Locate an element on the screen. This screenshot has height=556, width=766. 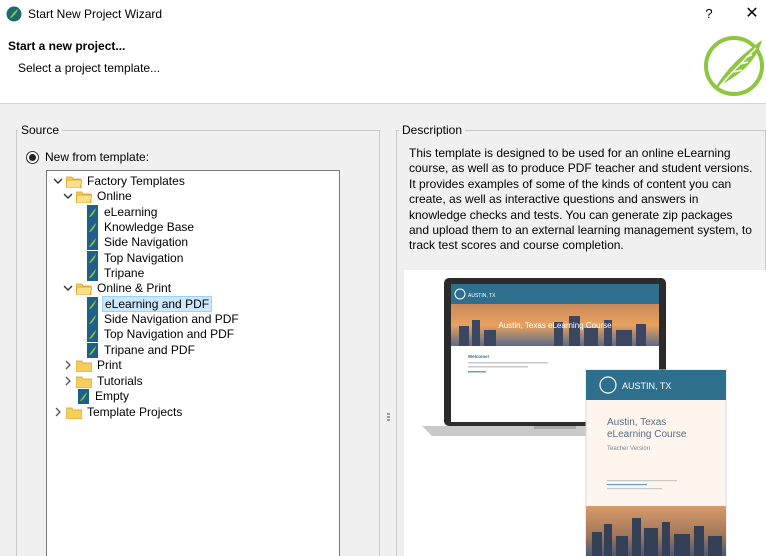
tree-node-label: eLearning is located at coordinates (131, 212).